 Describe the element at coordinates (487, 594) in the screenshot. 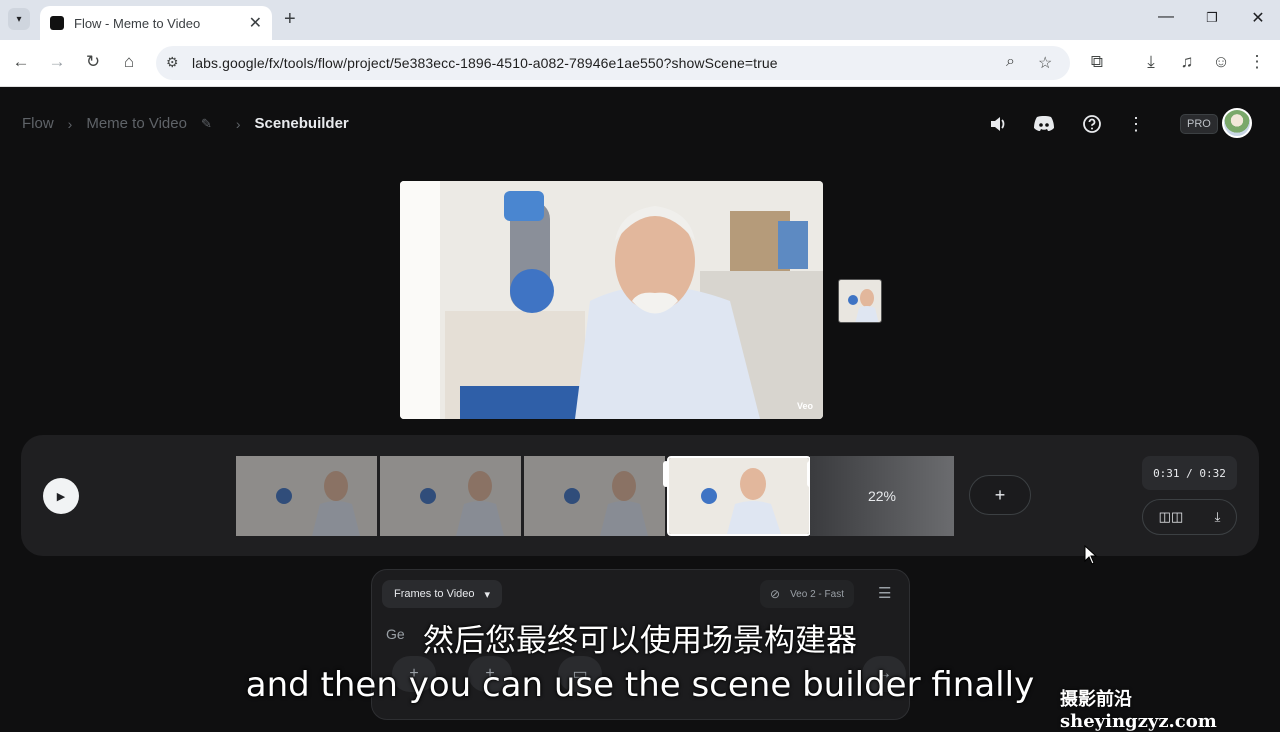

I see `caret-down-icon: ▾` at that location.